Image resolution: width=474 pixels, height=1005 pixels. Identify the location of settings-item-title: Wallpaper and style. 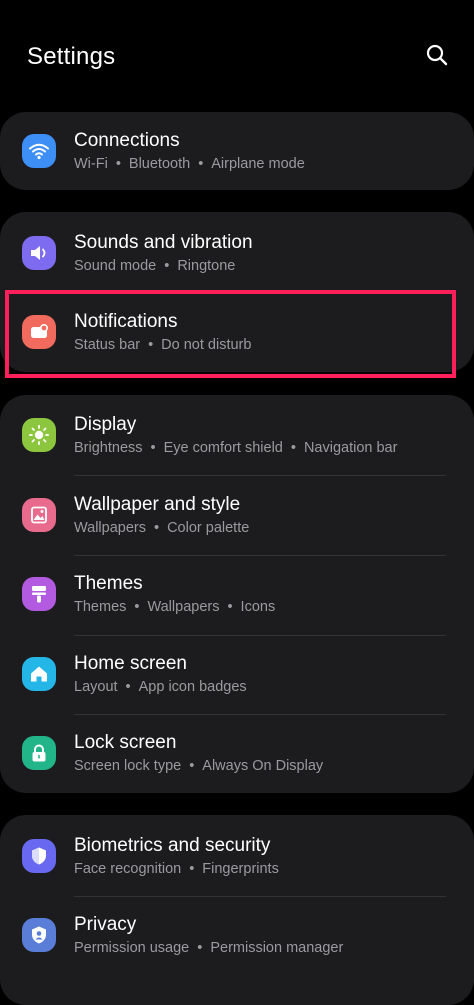
(157, 504).